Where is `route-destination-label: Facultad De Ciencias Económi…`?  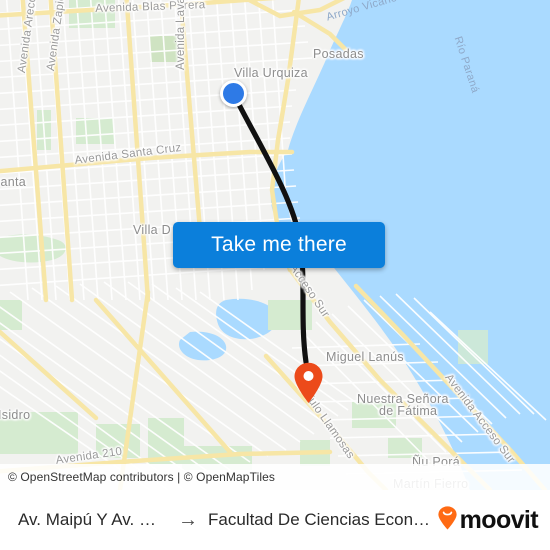
route-destination-label: Facultad De Ciencias Económi… is located at coordinates (323, 519).